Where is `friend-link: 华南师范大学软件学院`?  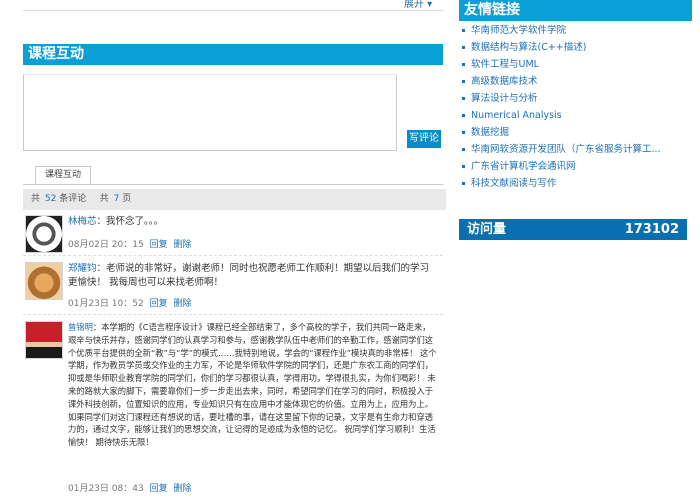
friend-link: 华南师范大学软件学院 is located at coordinates (518, 30).